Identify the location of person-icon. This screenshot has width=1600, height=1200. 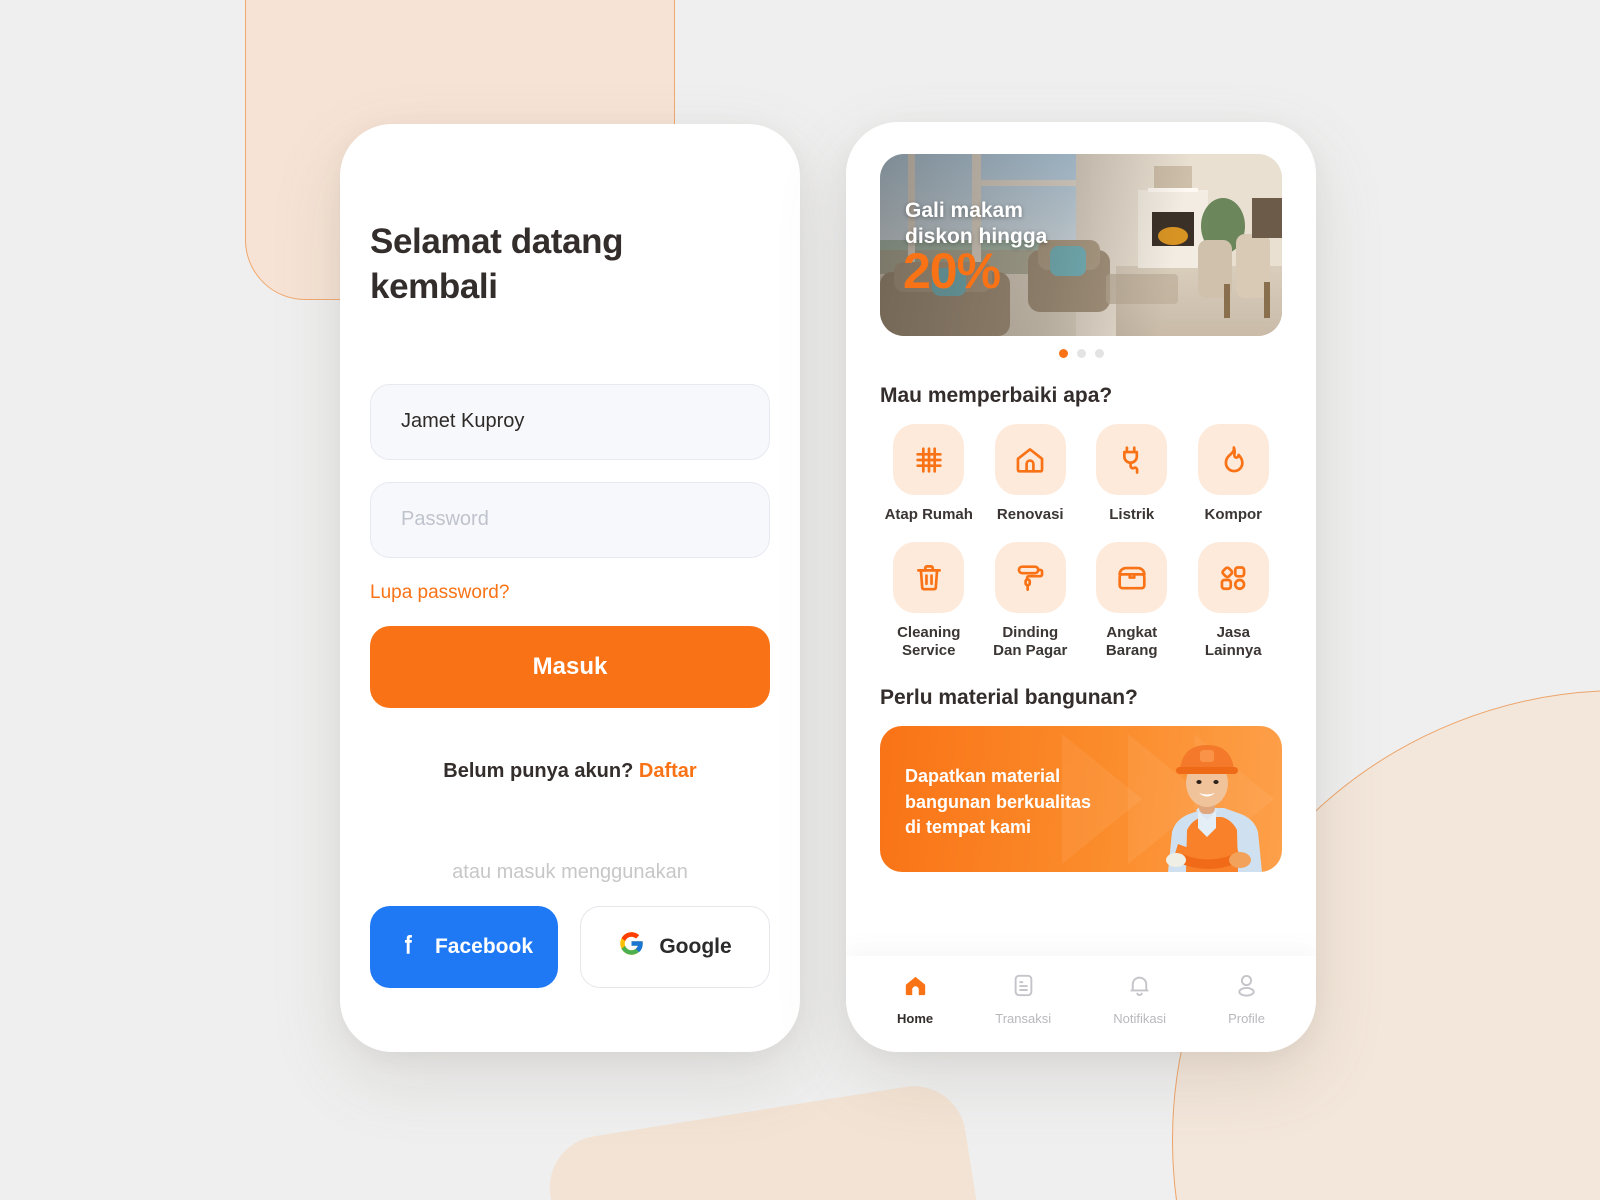
(1246, 988).